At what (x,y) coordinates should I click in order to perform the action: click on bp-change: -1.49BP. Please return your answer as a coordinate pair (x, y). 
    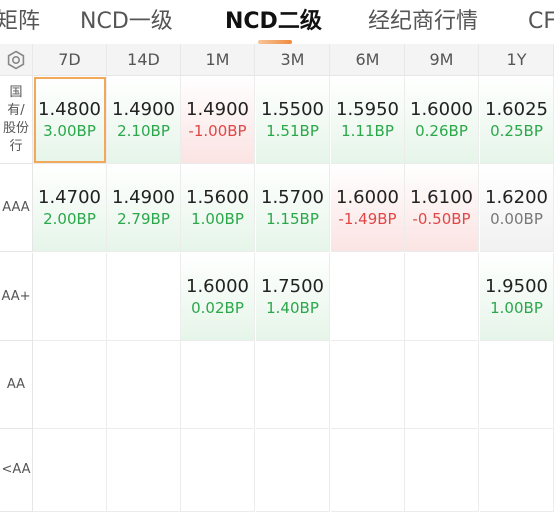
    Looking at the image, I should click on (367, 218).